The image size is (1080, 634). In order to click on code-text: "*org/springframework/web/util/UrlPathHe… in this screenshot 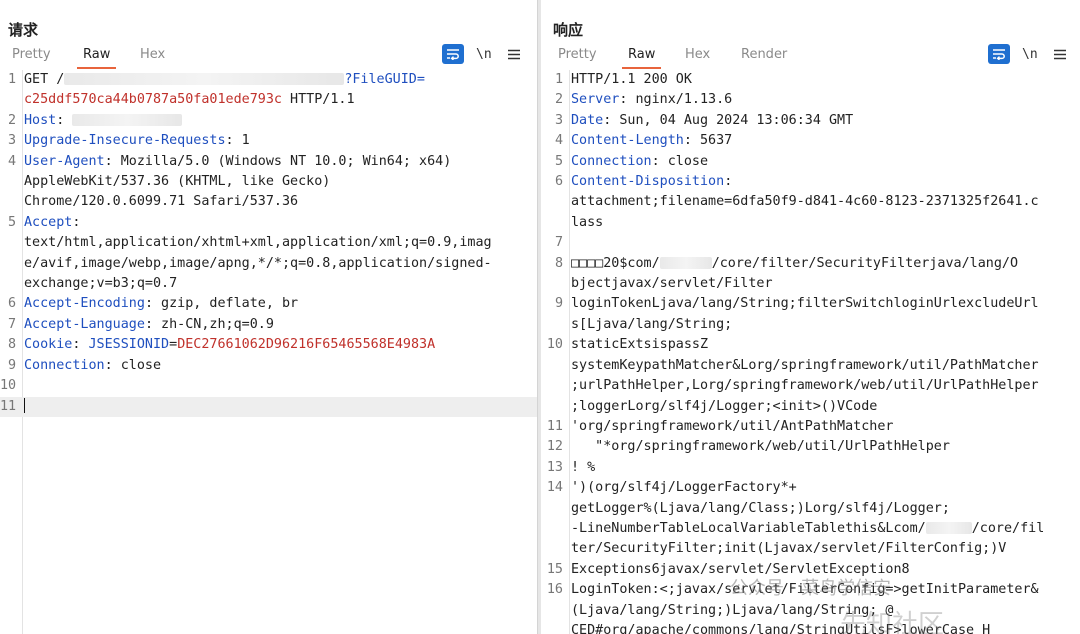, I will do `click(760, 447)`.